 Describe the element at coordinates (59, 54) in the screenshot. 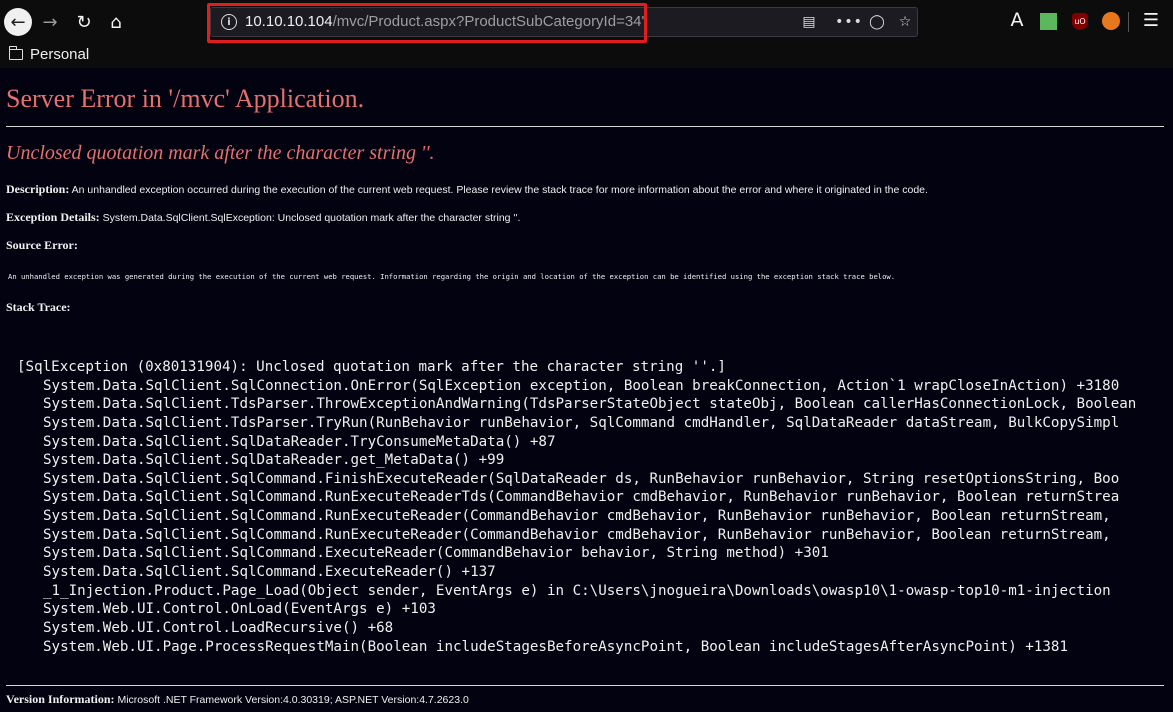

I see `bookmark-folder-personal: Personal` at that location.